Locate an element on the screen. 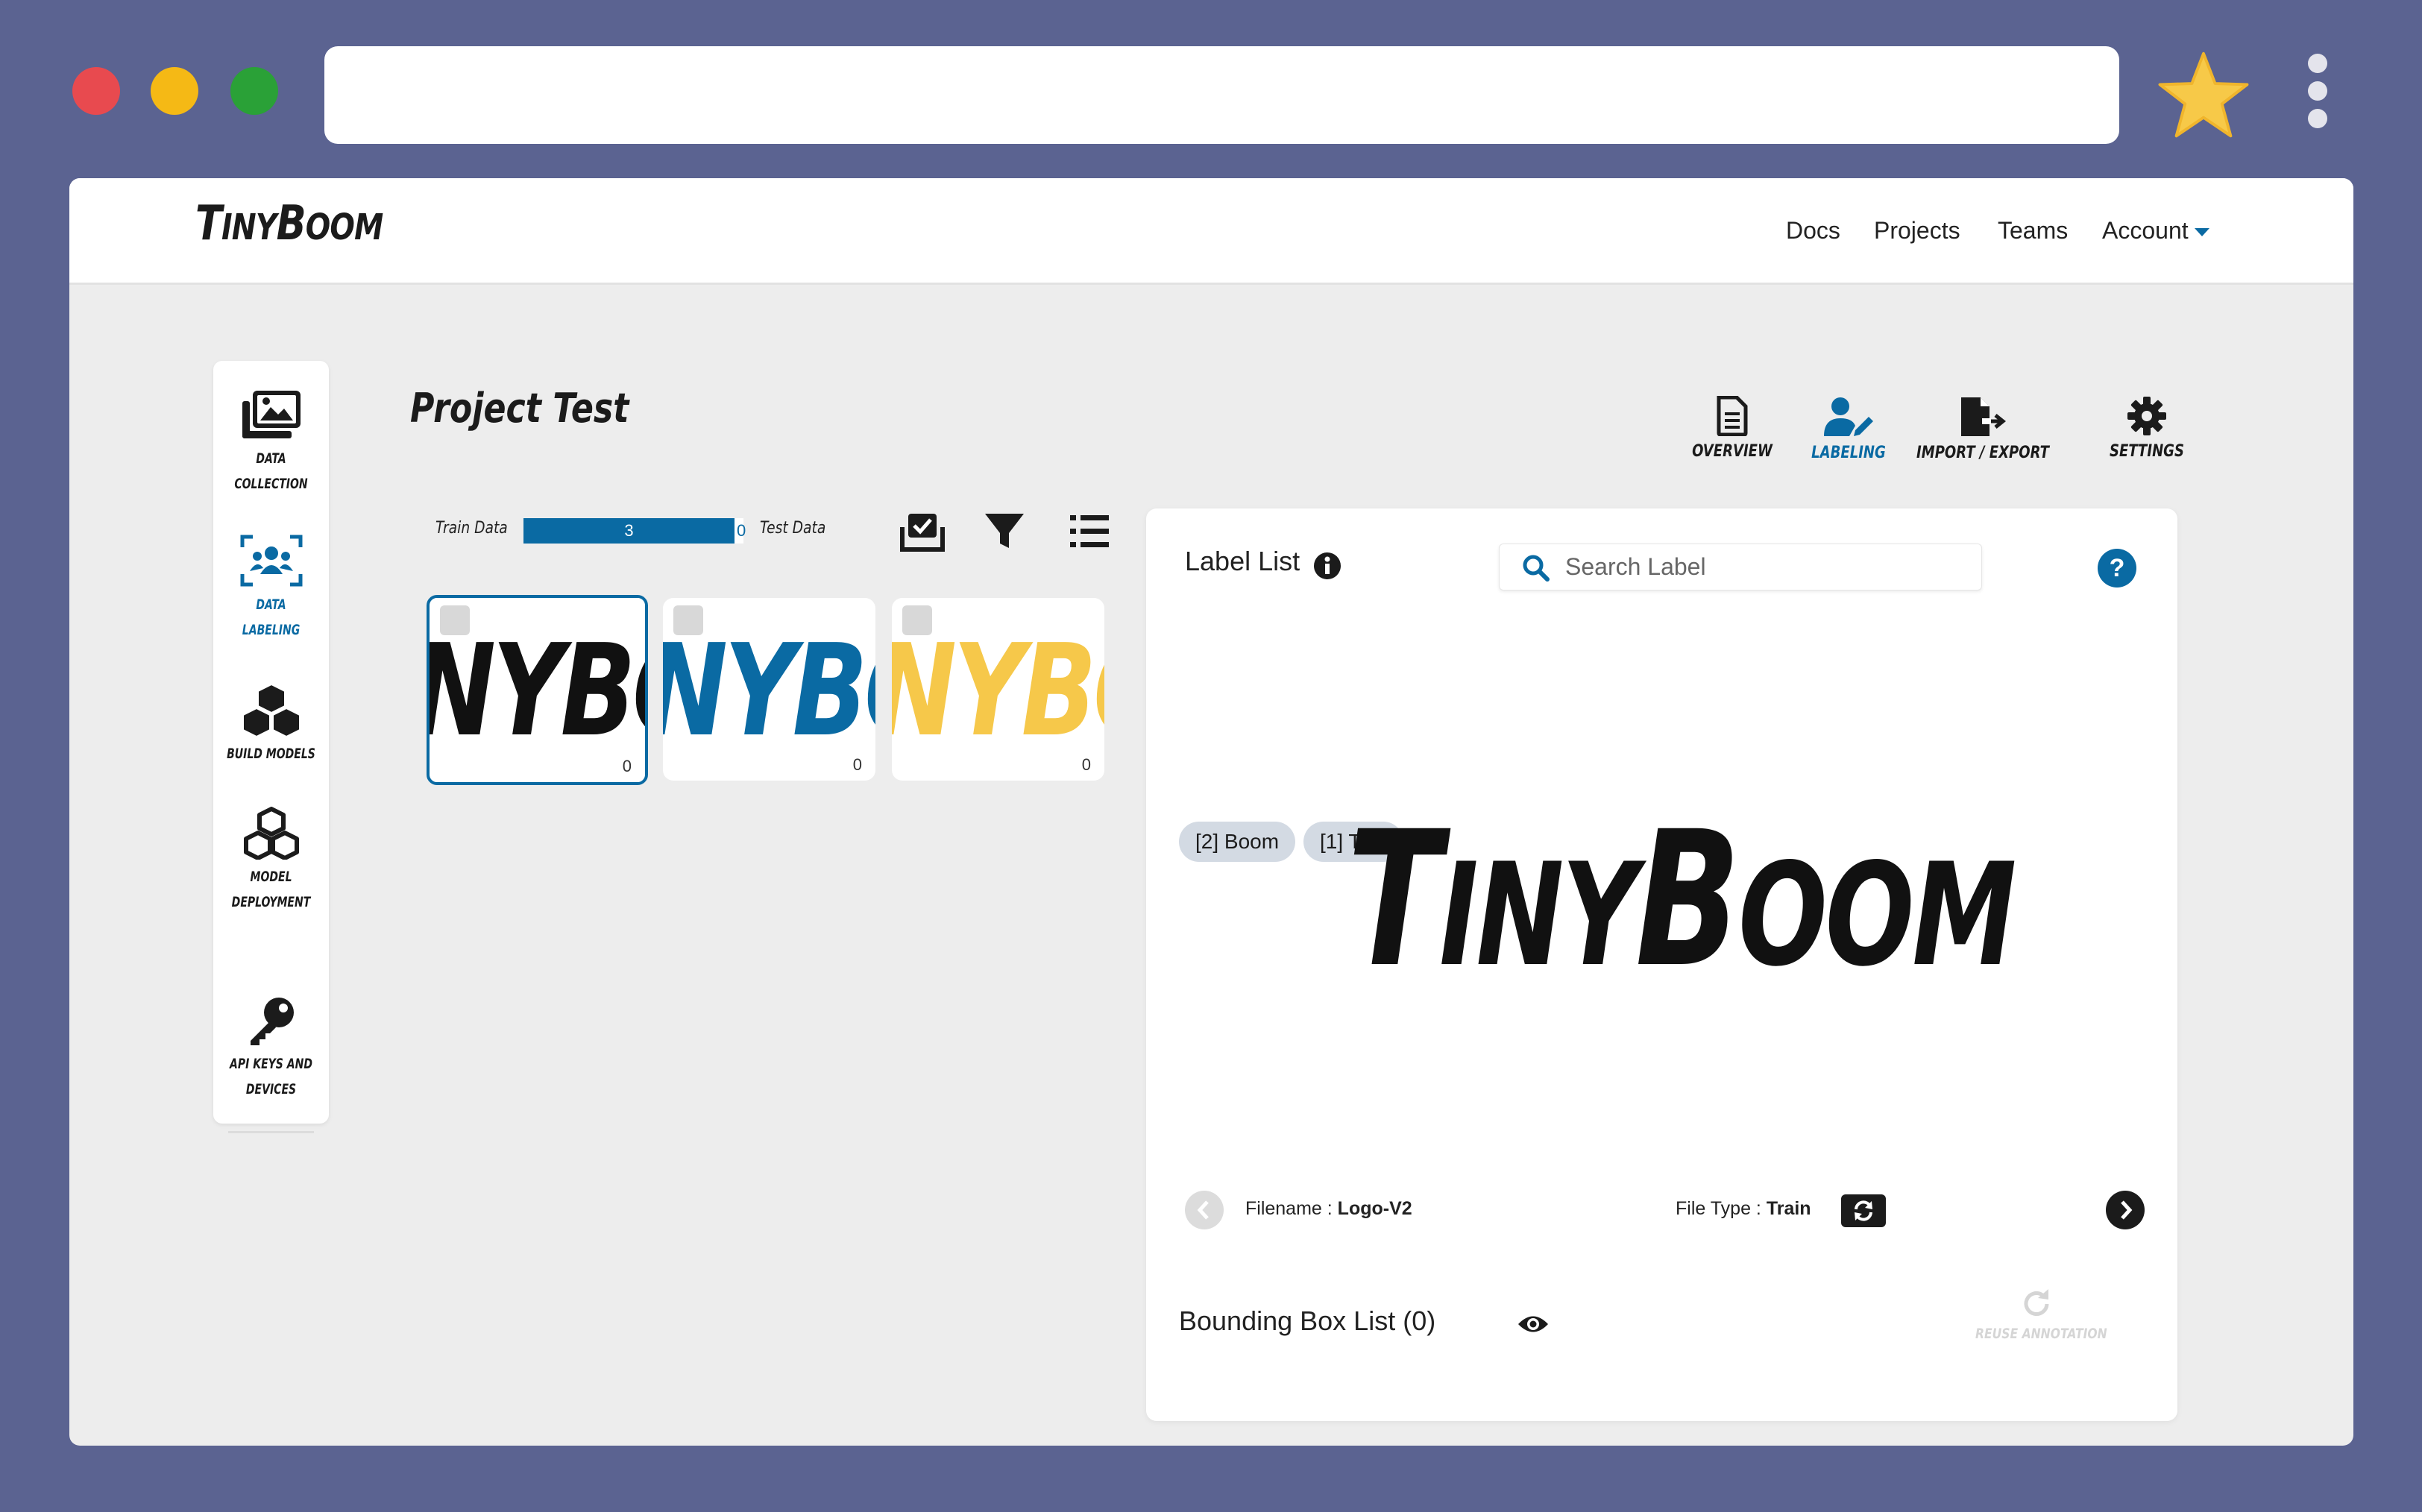 The image size is (2422, 1512). account-label: Account is located at coordinates (2145, 230).